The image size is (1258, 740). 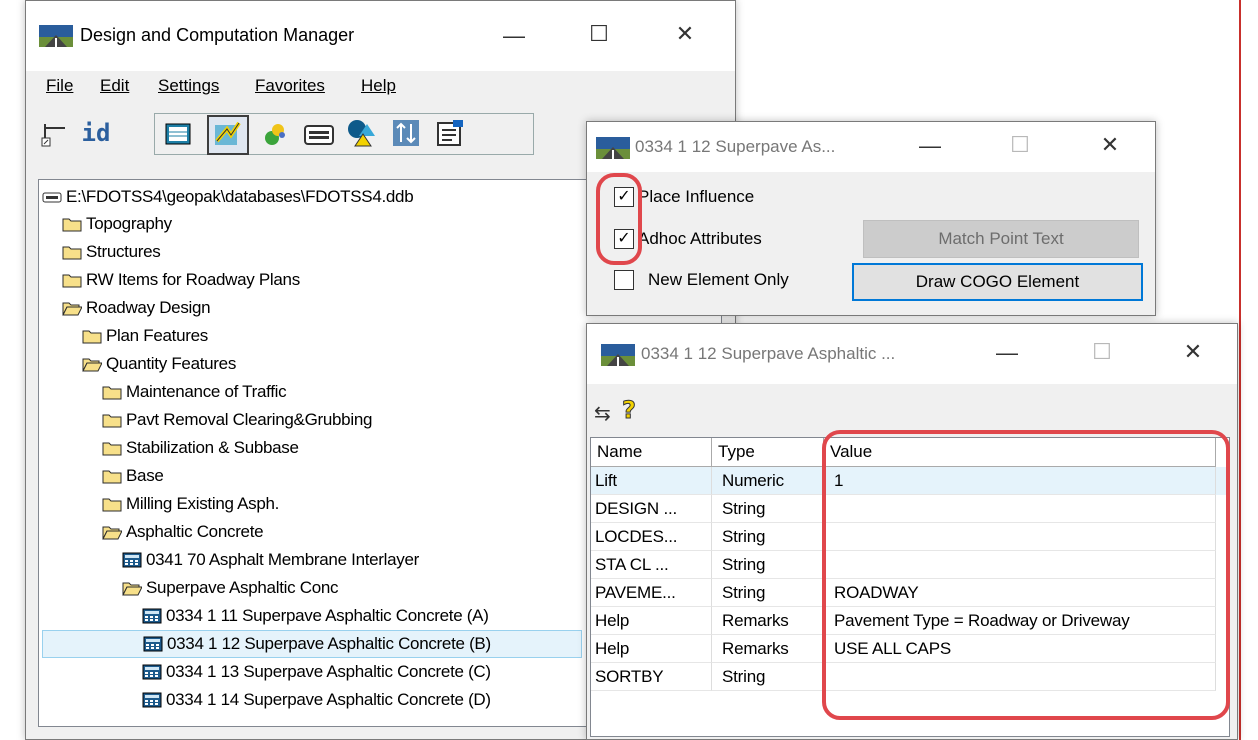 I want to click on design-mode-icon, so click(x=228, y=135).